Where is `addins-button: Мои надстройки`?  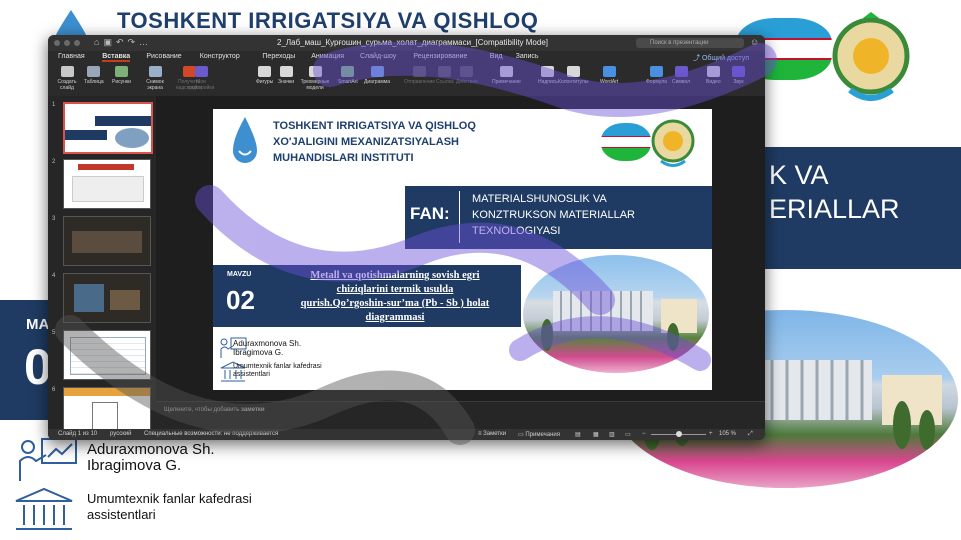
addins-button: Мои надстройки is located at coordinates (201, 78).